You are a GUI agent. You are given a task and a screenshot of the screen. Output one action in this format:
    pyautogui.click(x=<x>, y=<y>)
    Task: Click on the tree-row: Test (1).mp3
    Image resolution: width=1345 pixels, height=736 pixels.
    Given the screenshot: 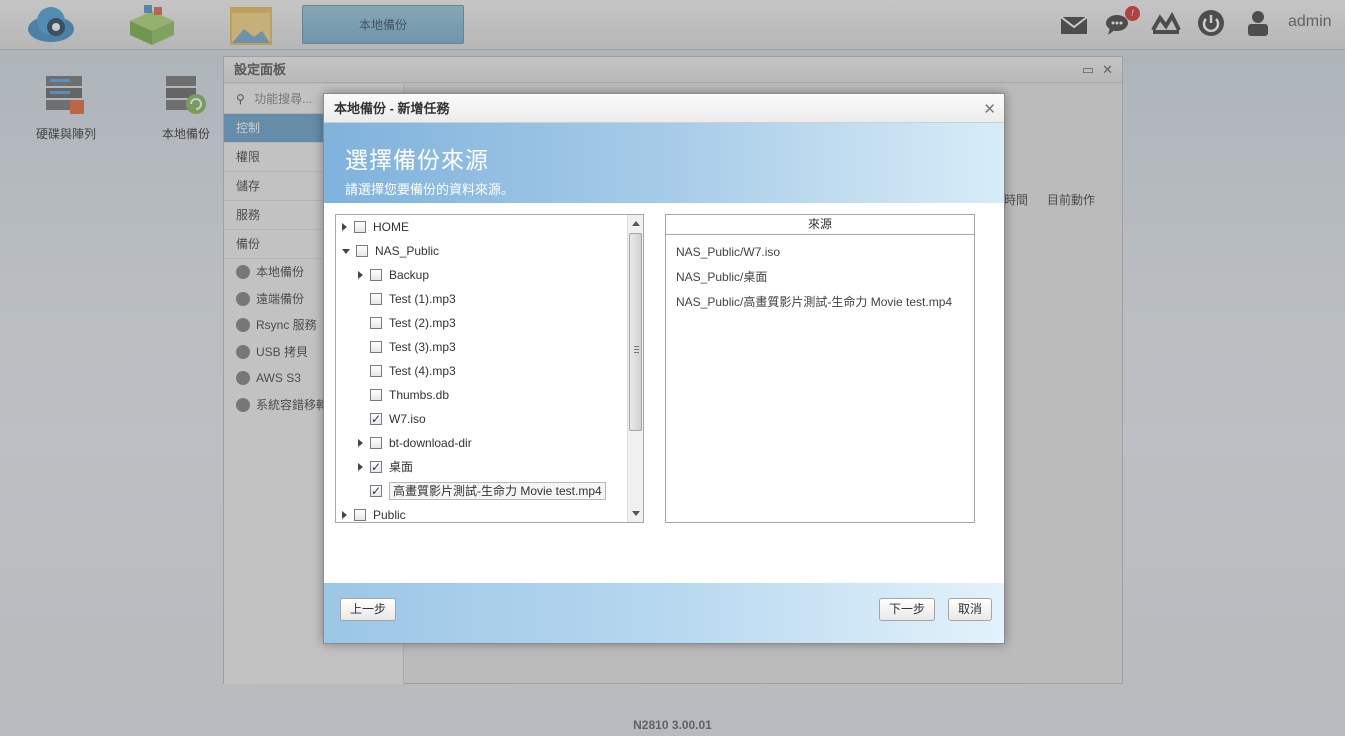 What is the action you would take?
    pyautogui.click(x=407, y=299)
    